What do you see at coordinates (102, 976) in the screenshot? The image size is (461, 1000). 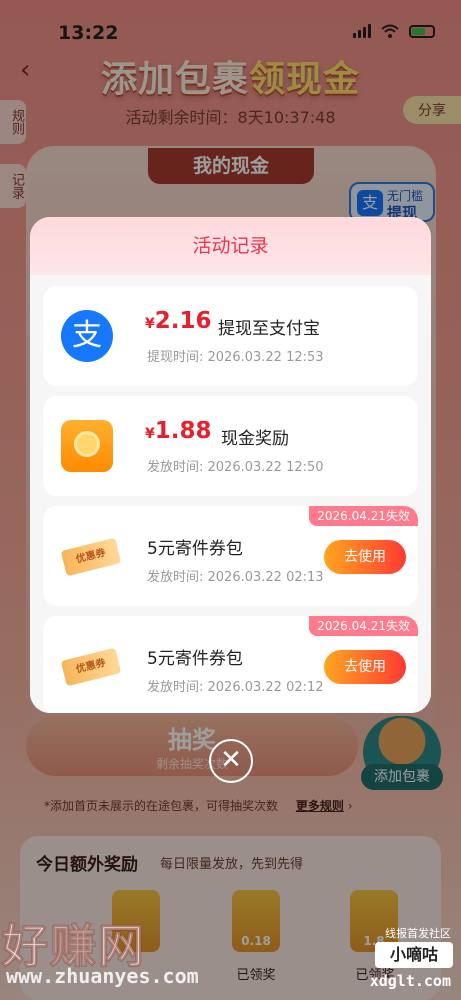 I see `watermark-left-url: www.zhuanyes.com` at bounding box center [102, 976].